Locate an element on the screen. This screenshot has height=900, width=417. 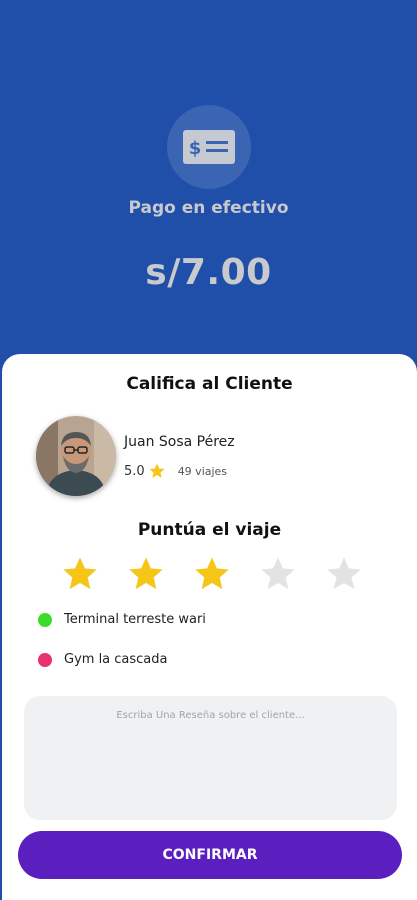
confirm-button: CONFIRMAR is located at coordinates (210, 855).